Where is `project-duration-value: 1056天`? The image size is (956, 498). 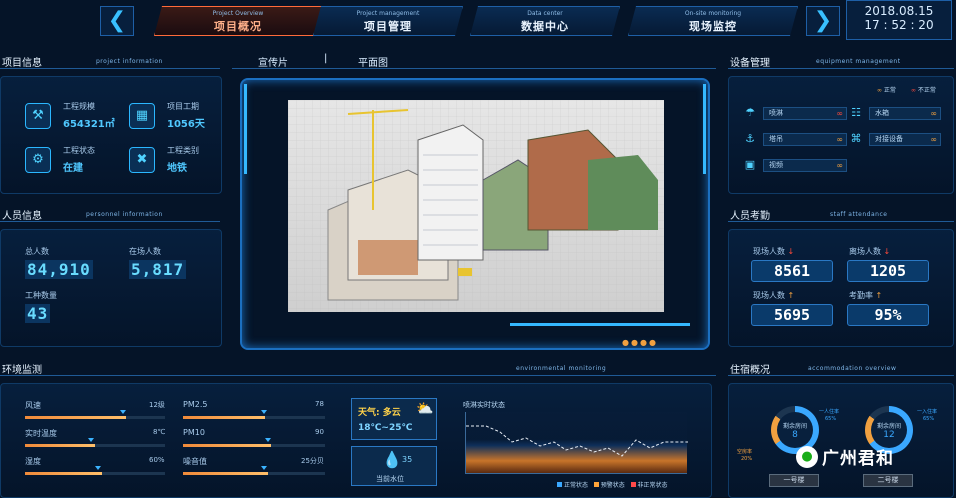
project-duration-value: 1056天 is located at coordinates (186, 124).